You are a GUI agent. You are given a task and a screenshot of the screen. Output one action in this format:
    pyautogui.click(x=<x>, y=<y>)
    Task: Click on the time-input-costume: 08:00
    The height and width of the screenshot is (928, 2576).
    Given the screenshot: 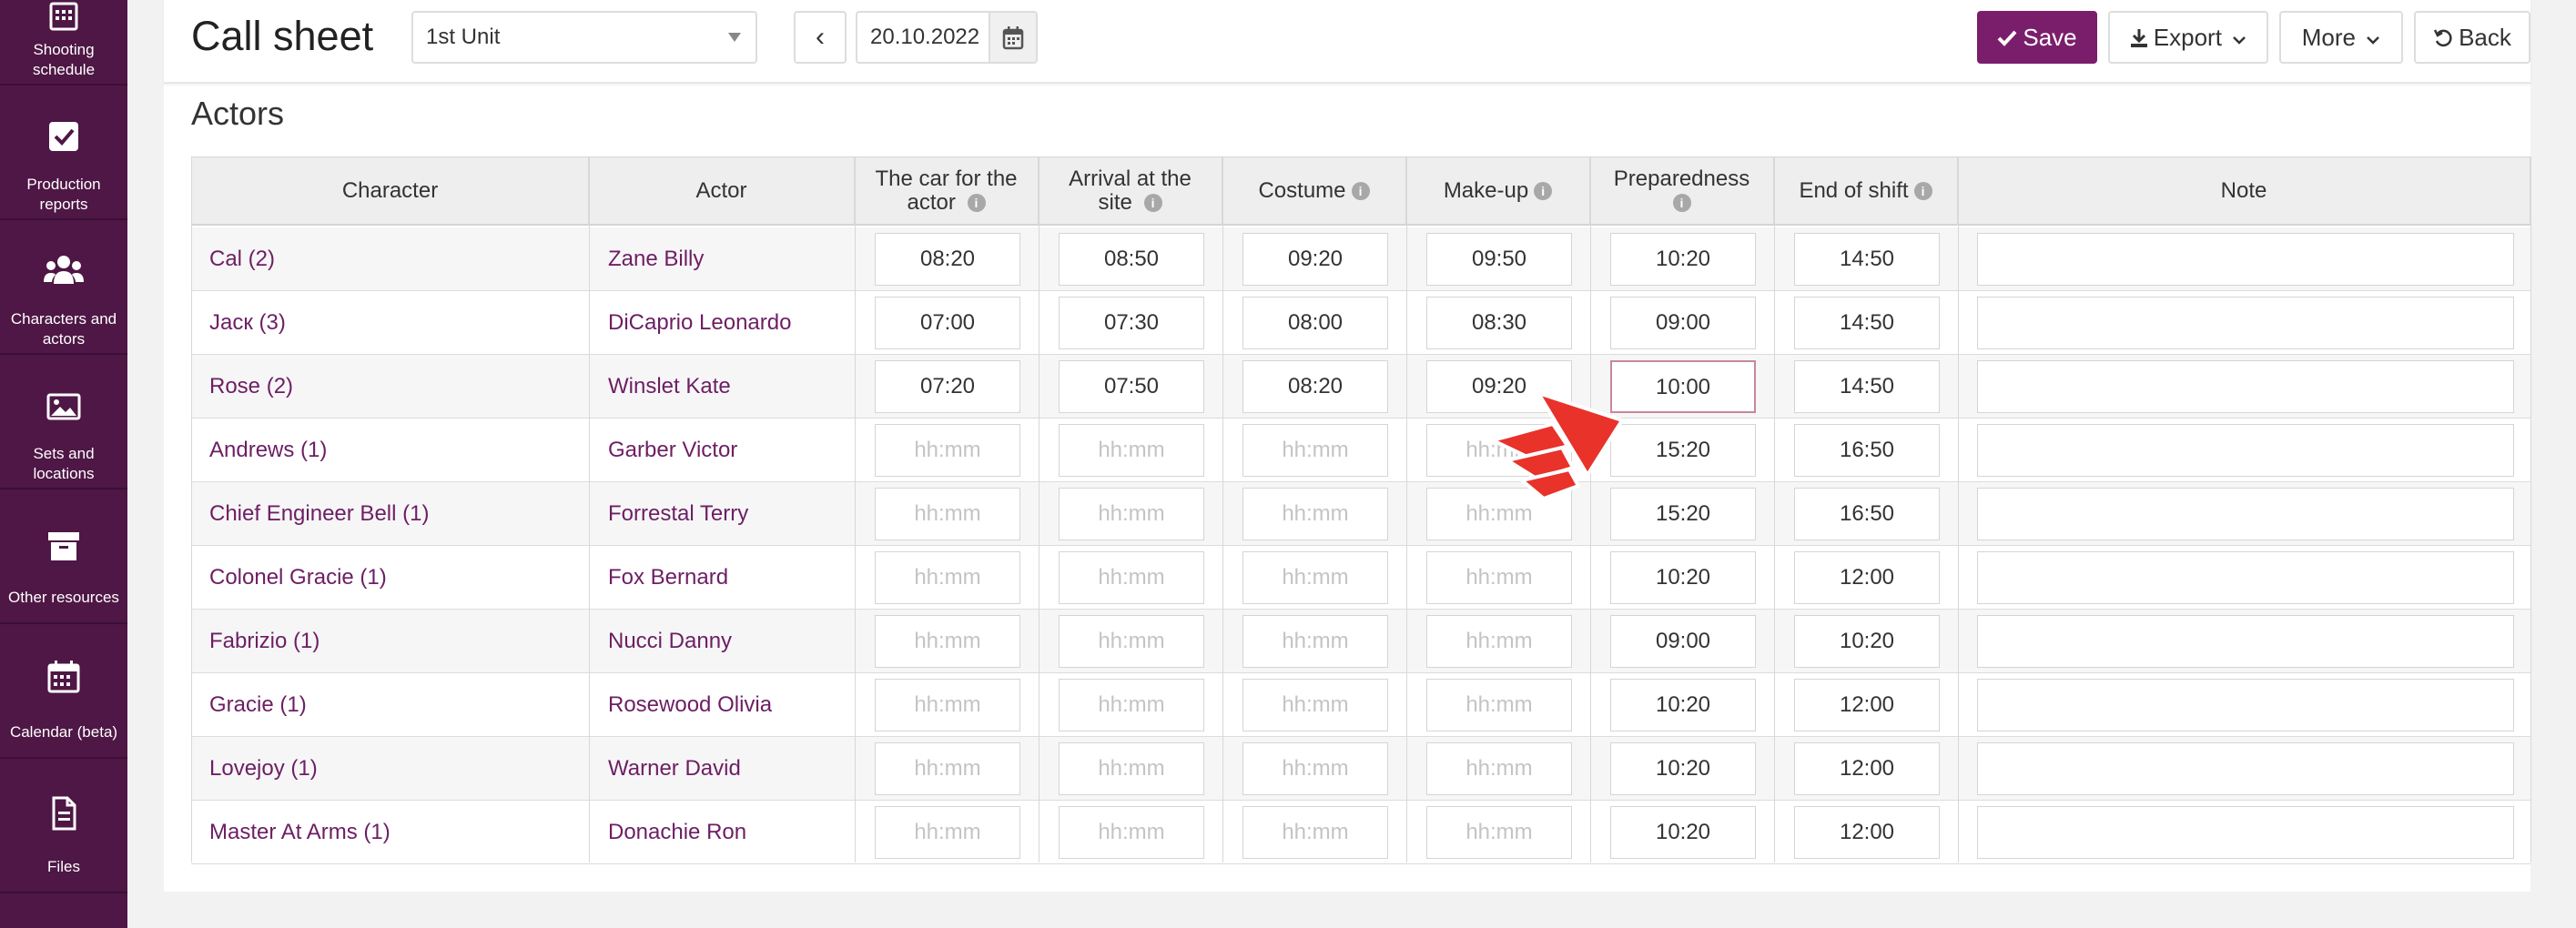 What is the action you would take?
    pyautogui.click(x=1315, y=323)
    